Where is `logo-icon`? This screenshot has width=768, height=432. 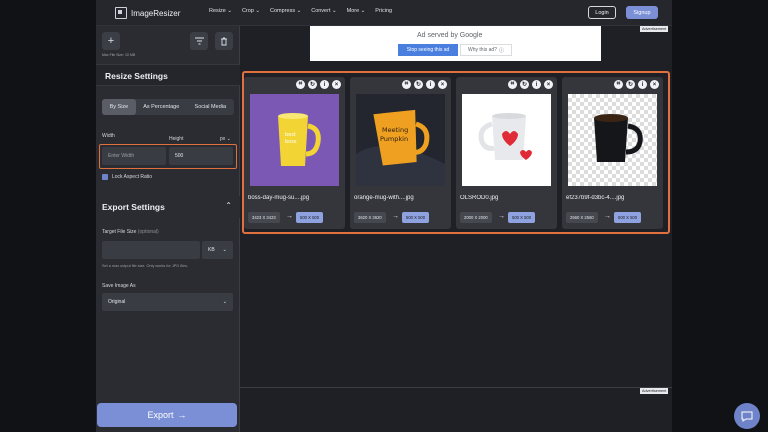 logo-icon is located at coordinates (121, 13).